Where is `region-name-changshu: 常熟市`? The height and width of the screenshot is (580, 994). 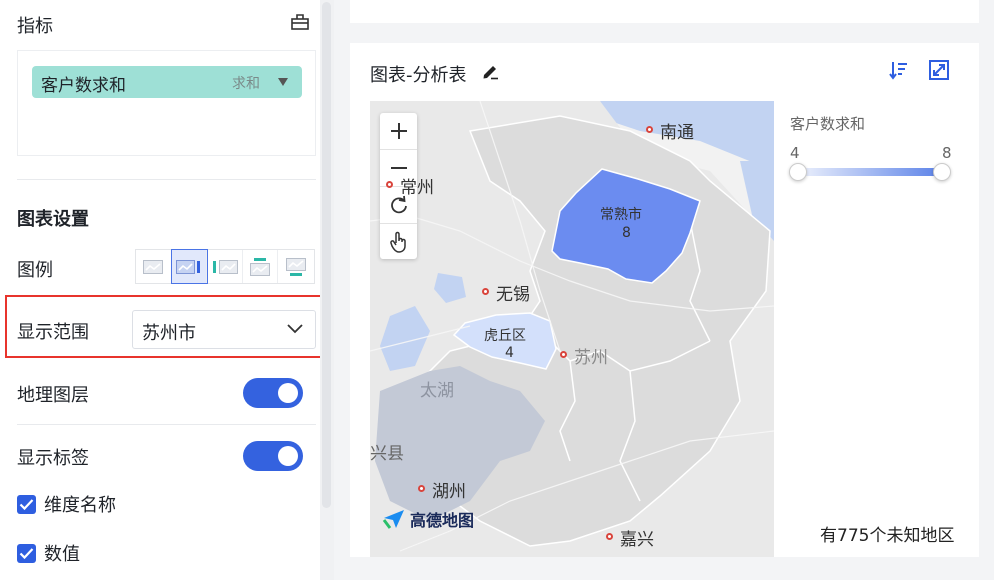 region-name-changshu: 常熟市 is located at coordinates (621, 215).